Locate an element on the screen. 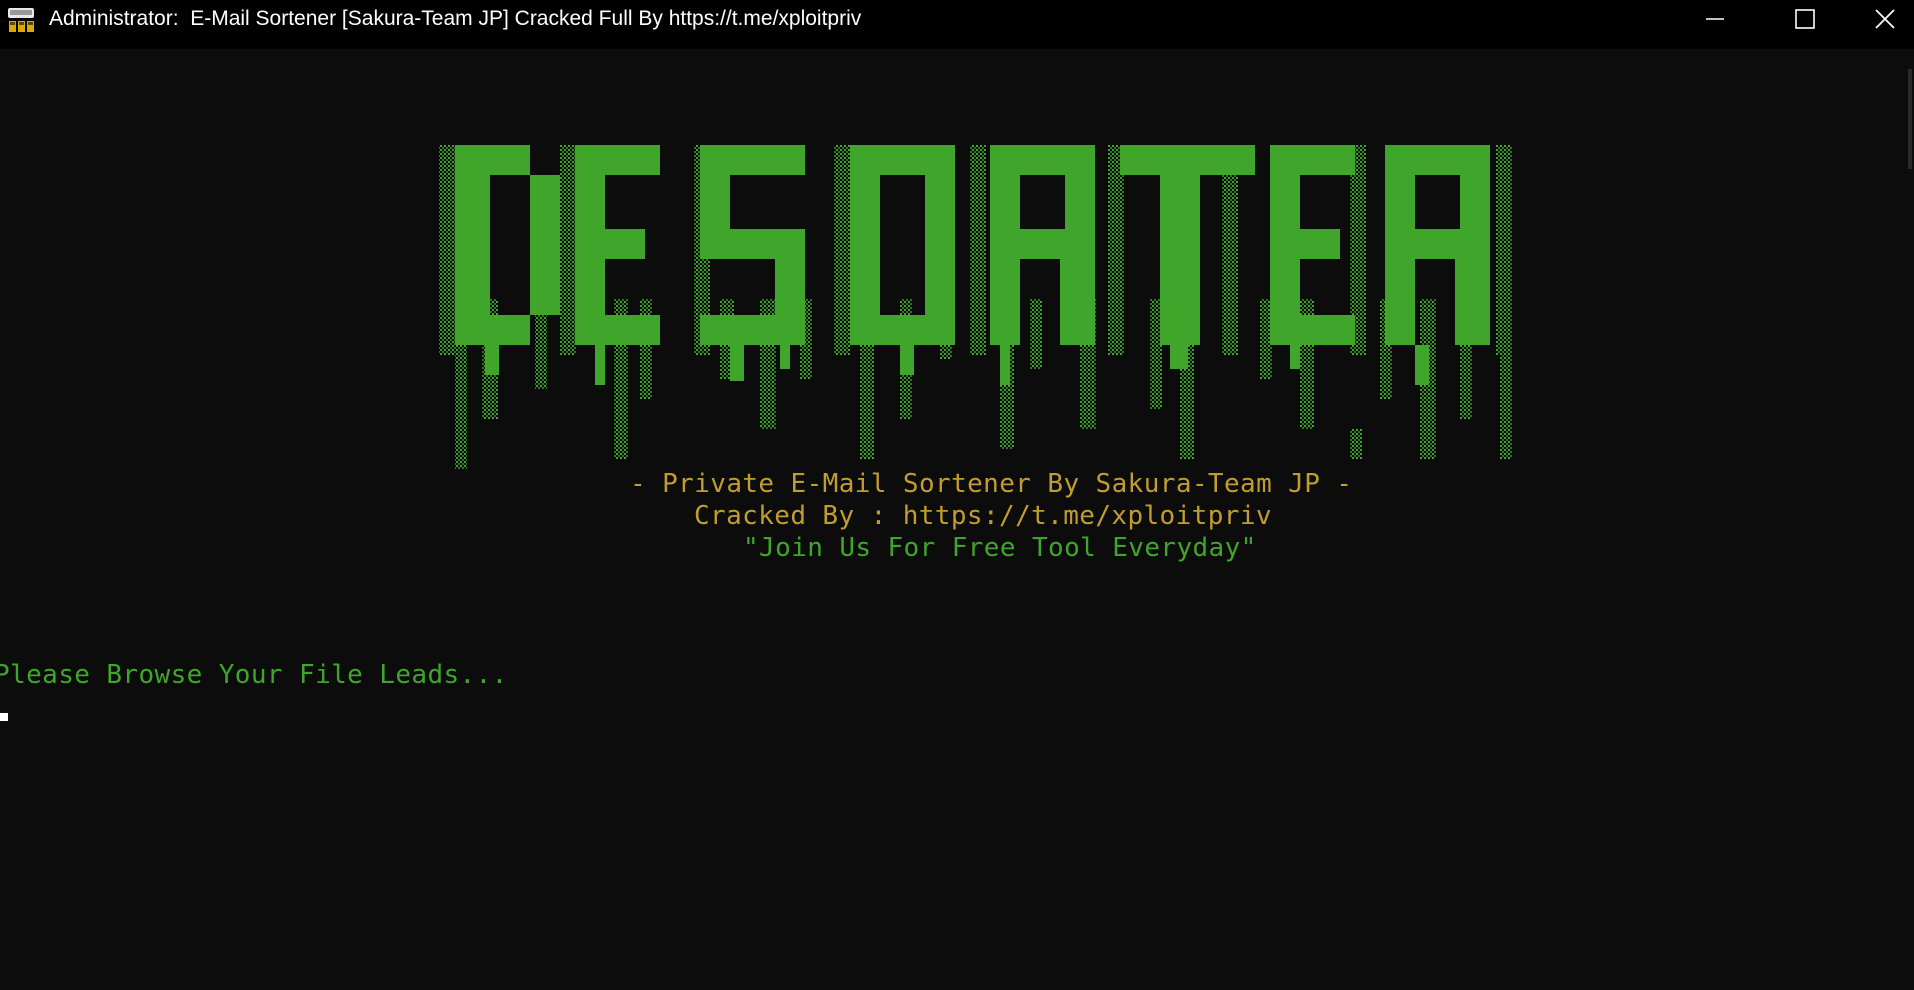 The height and width of the screenshot is (990, 1914). maximize-icon is located at coordinates (1805, 19).